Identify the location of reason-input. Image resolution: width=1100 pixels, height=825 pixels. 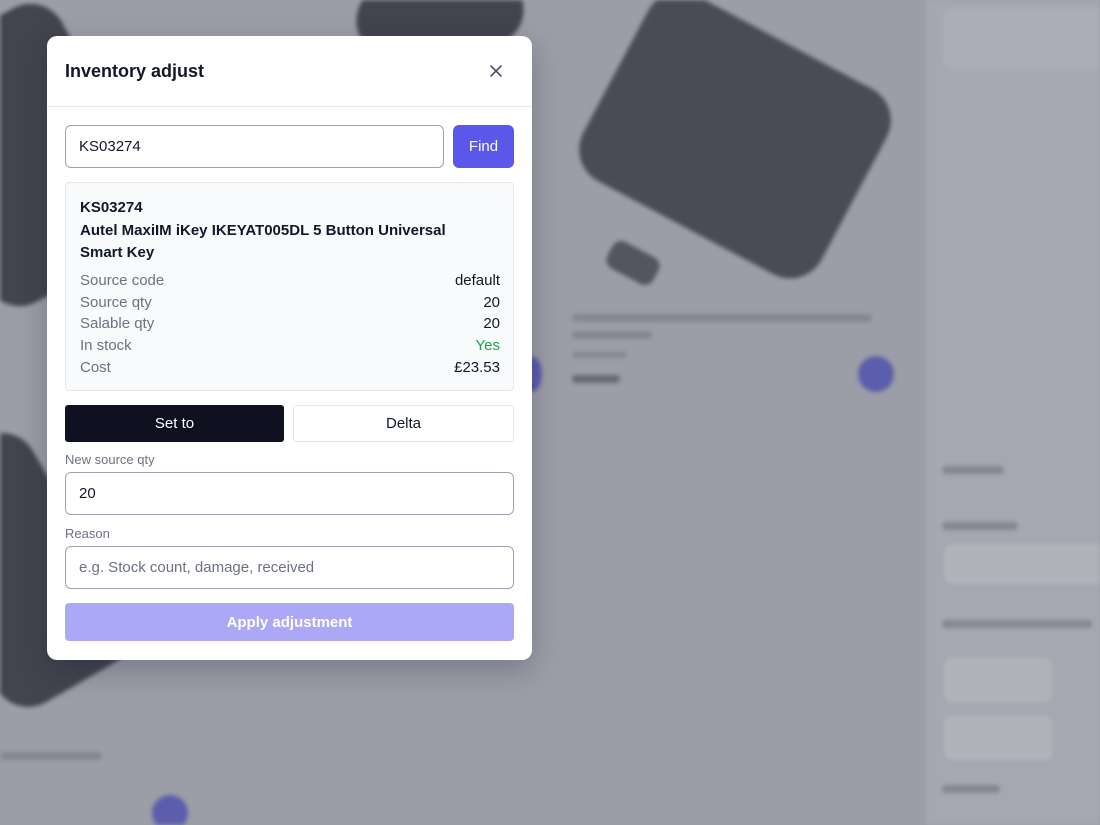
(289, 567).